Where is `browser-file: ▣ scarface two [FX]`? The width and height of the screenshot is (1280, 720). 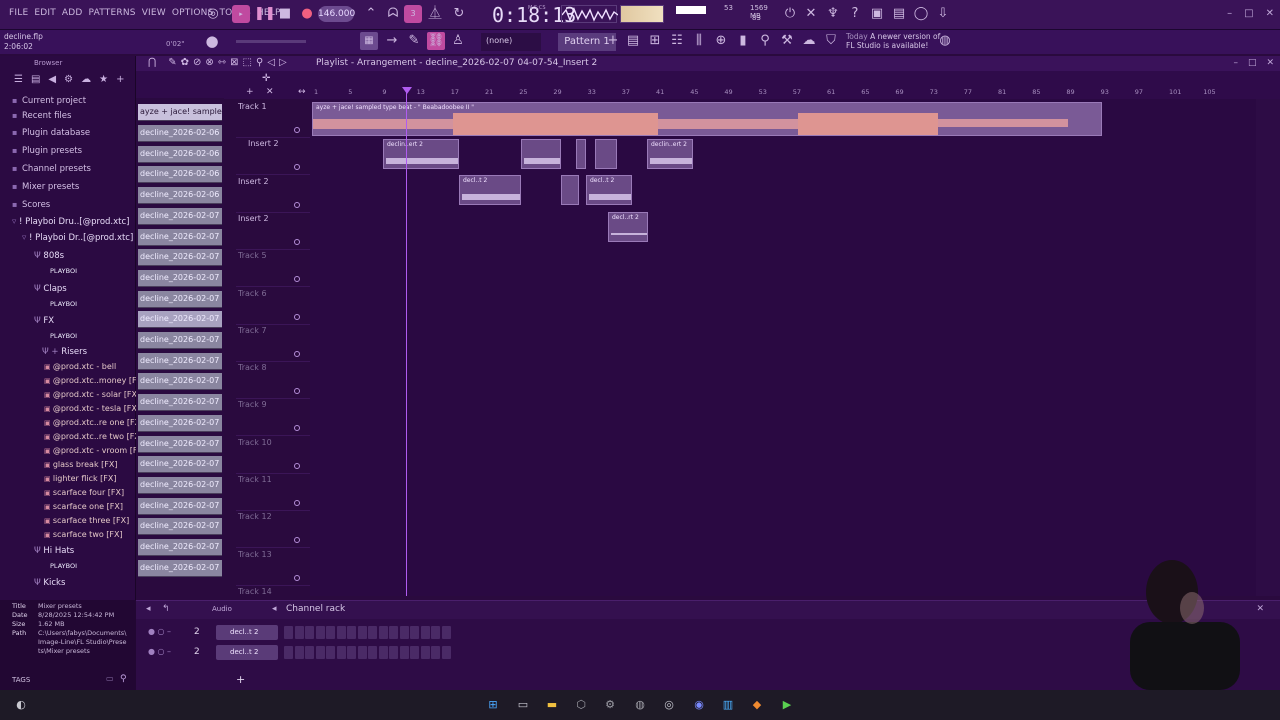
browser-file: ▣ scarface two [FX] is located at coordinates (83, 534).